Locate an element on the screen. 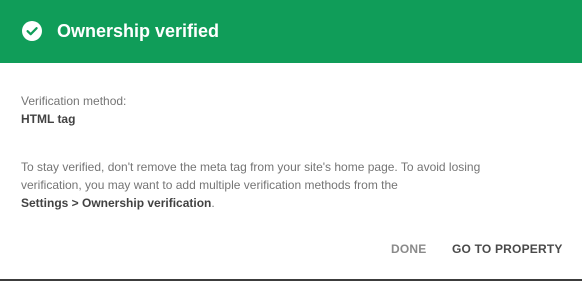 This screenshot has height=281, width=582. verification-method-value: HTML tag is located at coordinates (48, 119).